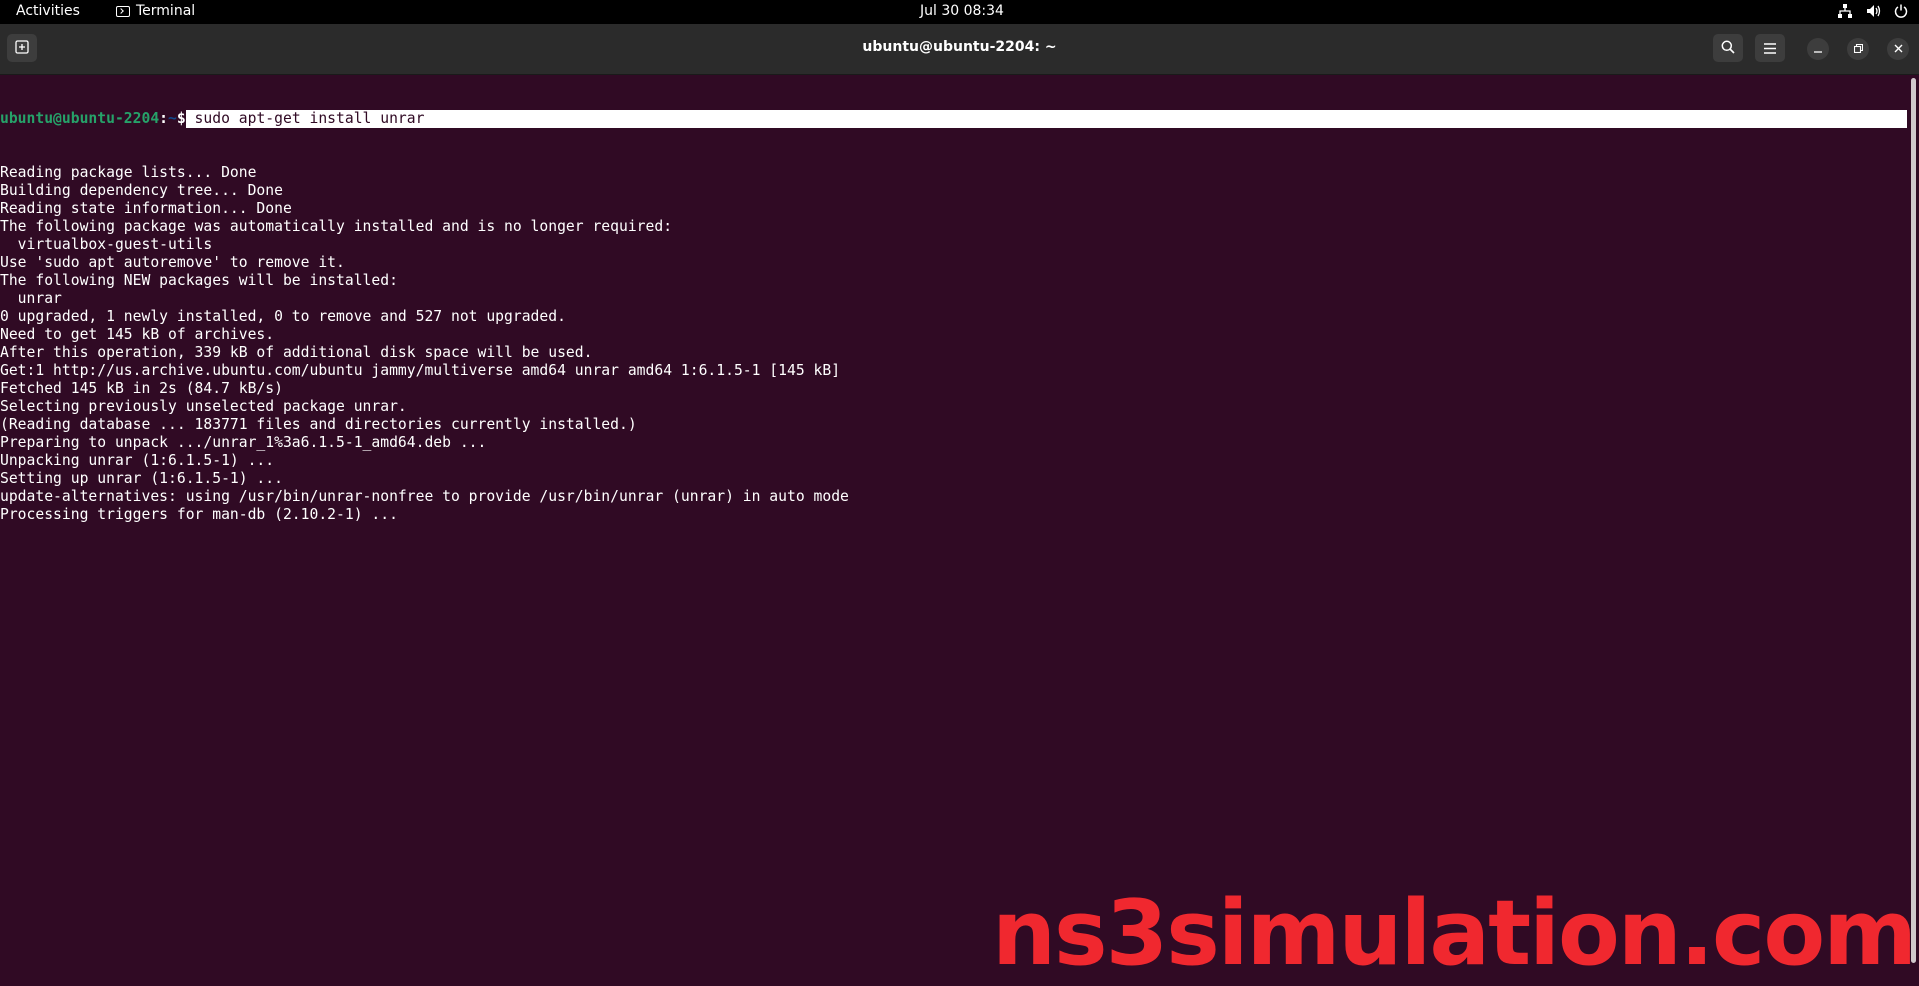 The width and height of the screenshot is (1919, 986). I want to click on search-button, so click(1728, 48).